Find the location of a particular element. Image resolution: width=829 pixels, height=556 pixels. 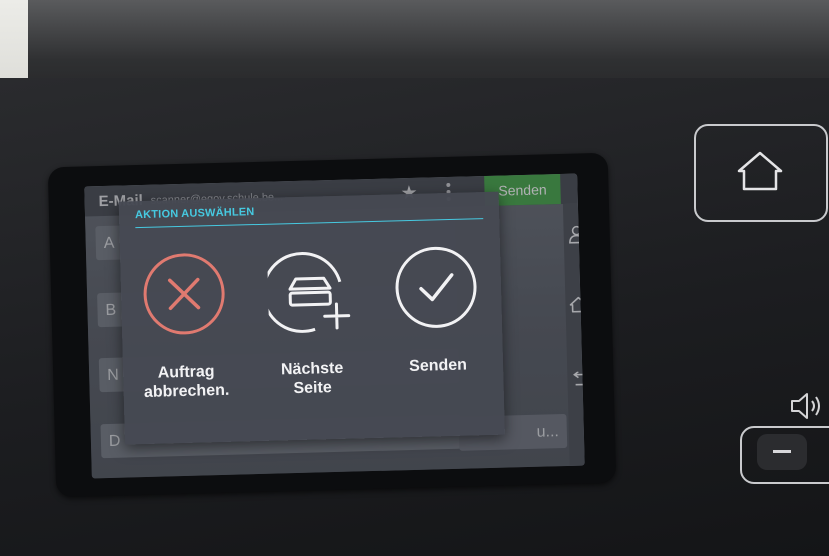

cancel-x-icon is located at coordinates (184, 294).